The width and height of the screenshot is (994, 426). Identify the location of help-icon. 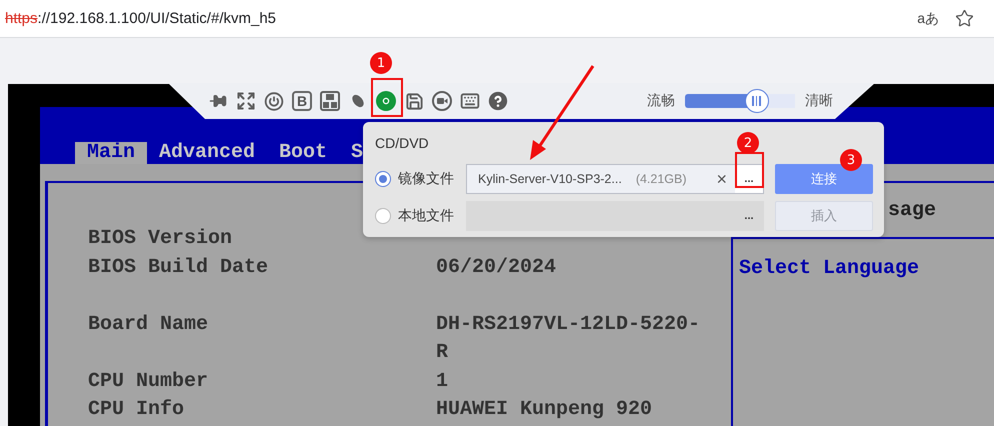
(498, 101).